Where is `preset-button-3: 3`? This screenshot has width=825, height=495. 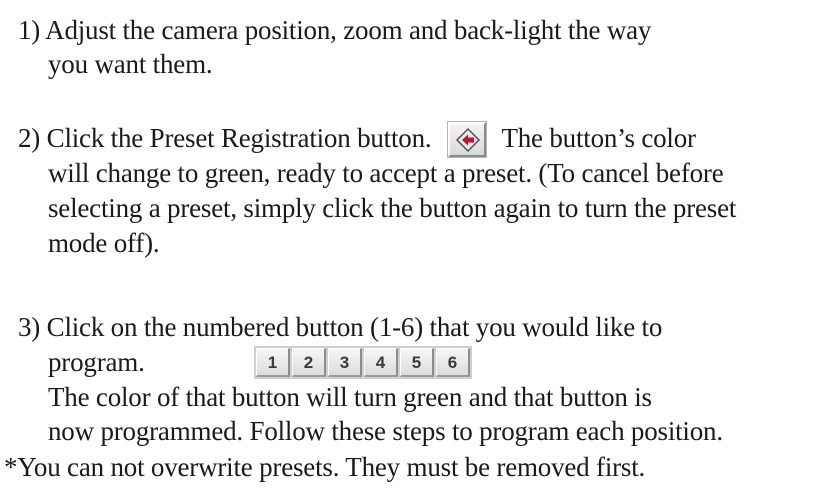 preset-button-3: 3 is located at coordinates (345, 362).